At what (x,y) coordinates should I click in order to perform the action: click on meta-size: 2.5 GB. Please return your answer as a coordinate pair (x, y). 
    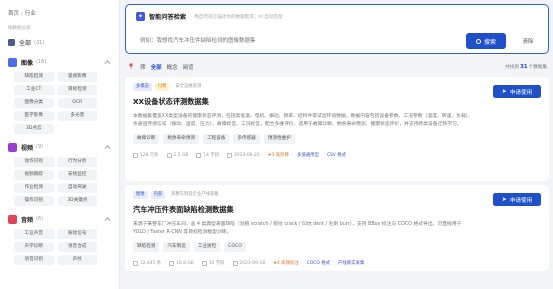
    Looking at the image, I should click on (181, 155).